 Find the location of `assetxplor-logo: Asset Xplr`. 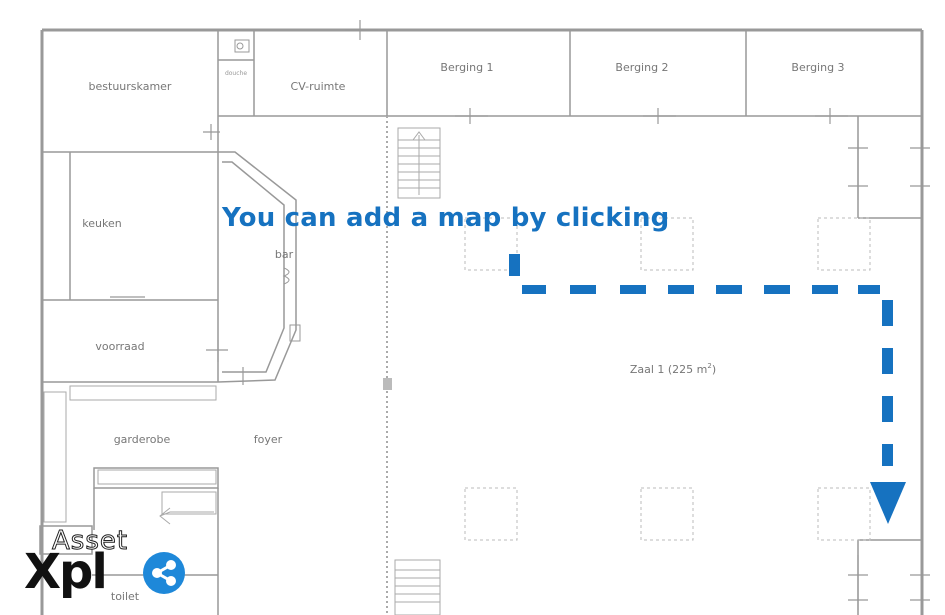

assetxplor-logo: Asset Xplr is located at coordinates (124, 567).